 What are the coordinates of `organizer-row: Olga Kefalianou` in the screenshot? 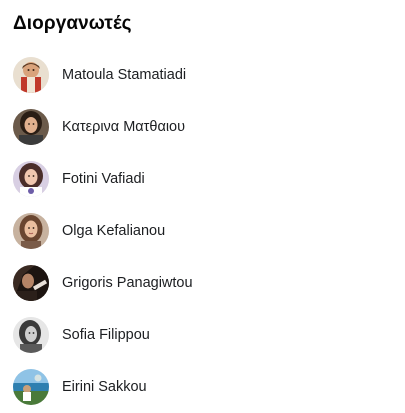 It's located at (202, 231).